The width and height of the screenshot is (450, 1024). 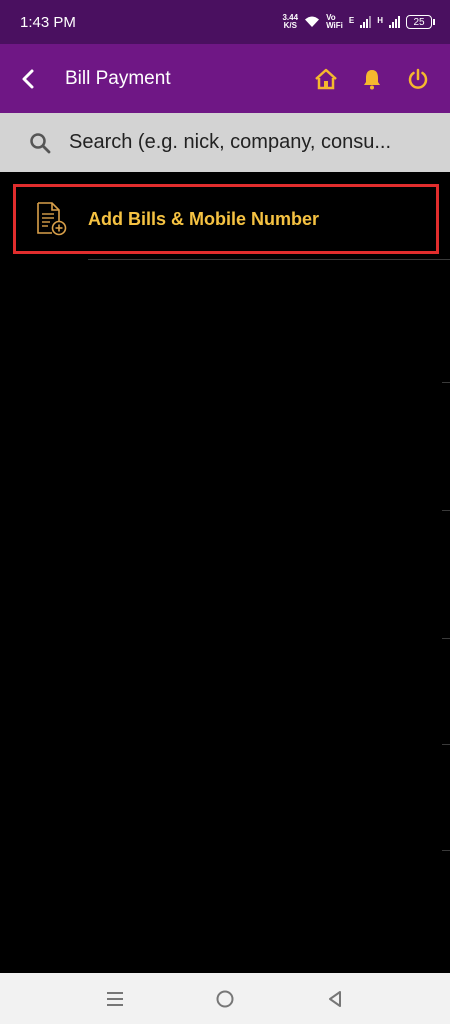 I want to click on network-speed: 3.44 K/S, so click(x=290, y=22).